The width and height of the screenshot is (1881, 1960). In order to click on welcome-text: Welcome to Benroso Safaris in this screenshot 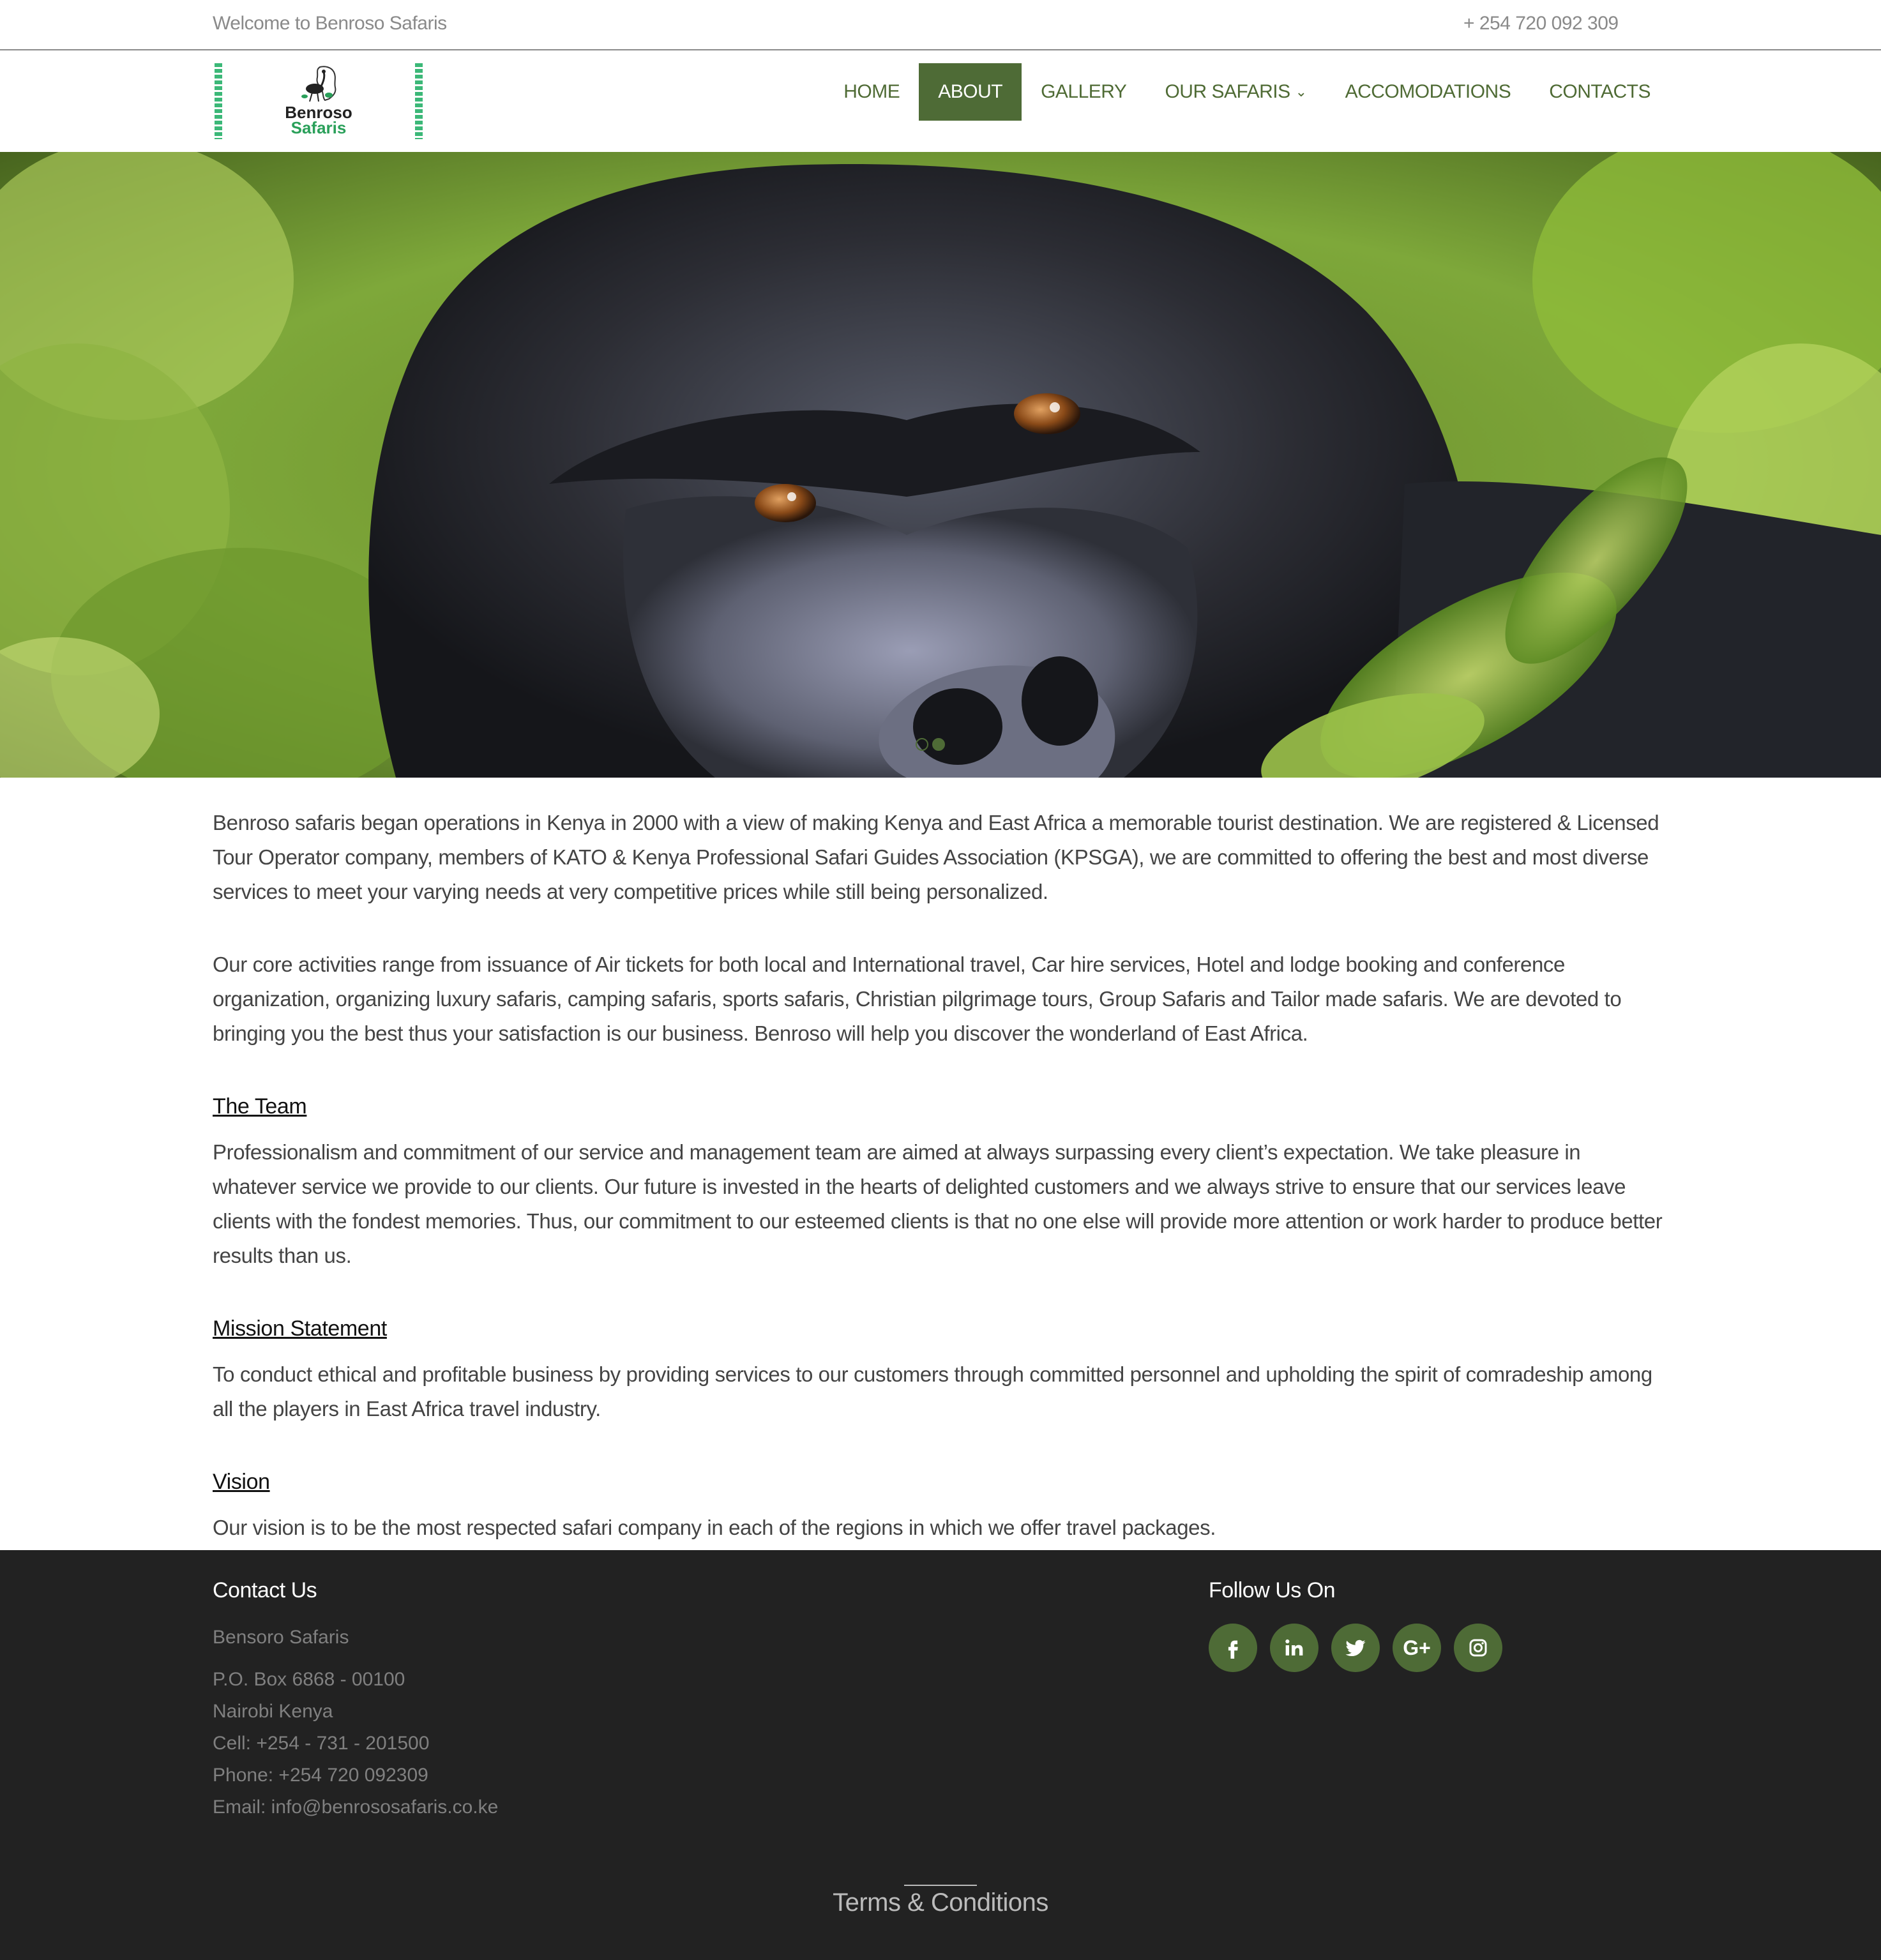, I will do `click(330, 23)`.